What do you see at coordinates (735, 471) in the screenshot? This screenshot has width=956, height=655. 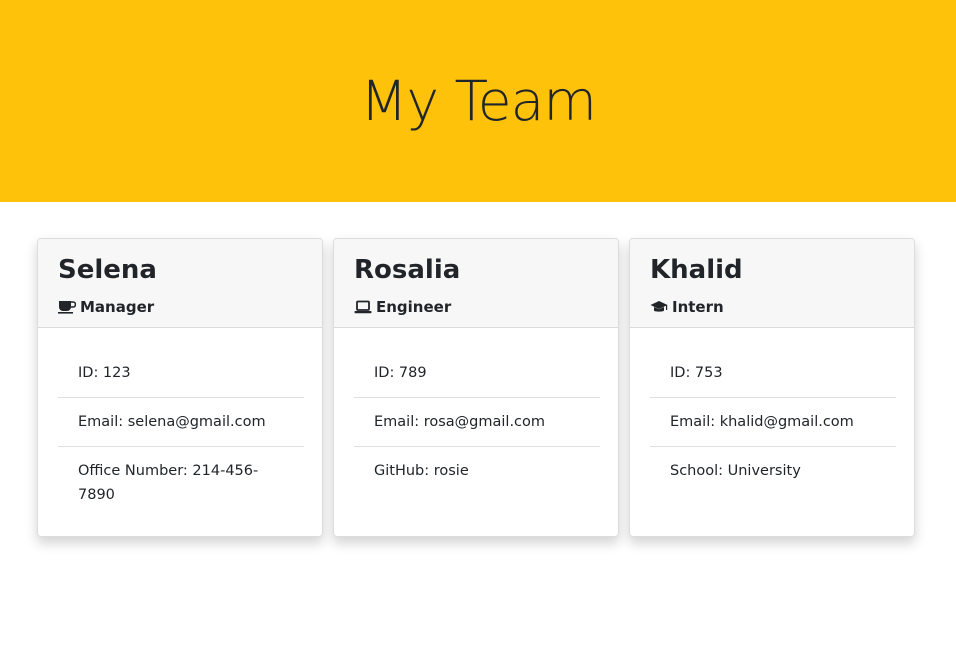 I see `list-item-school: School: University` at bounding box center [735, 471].